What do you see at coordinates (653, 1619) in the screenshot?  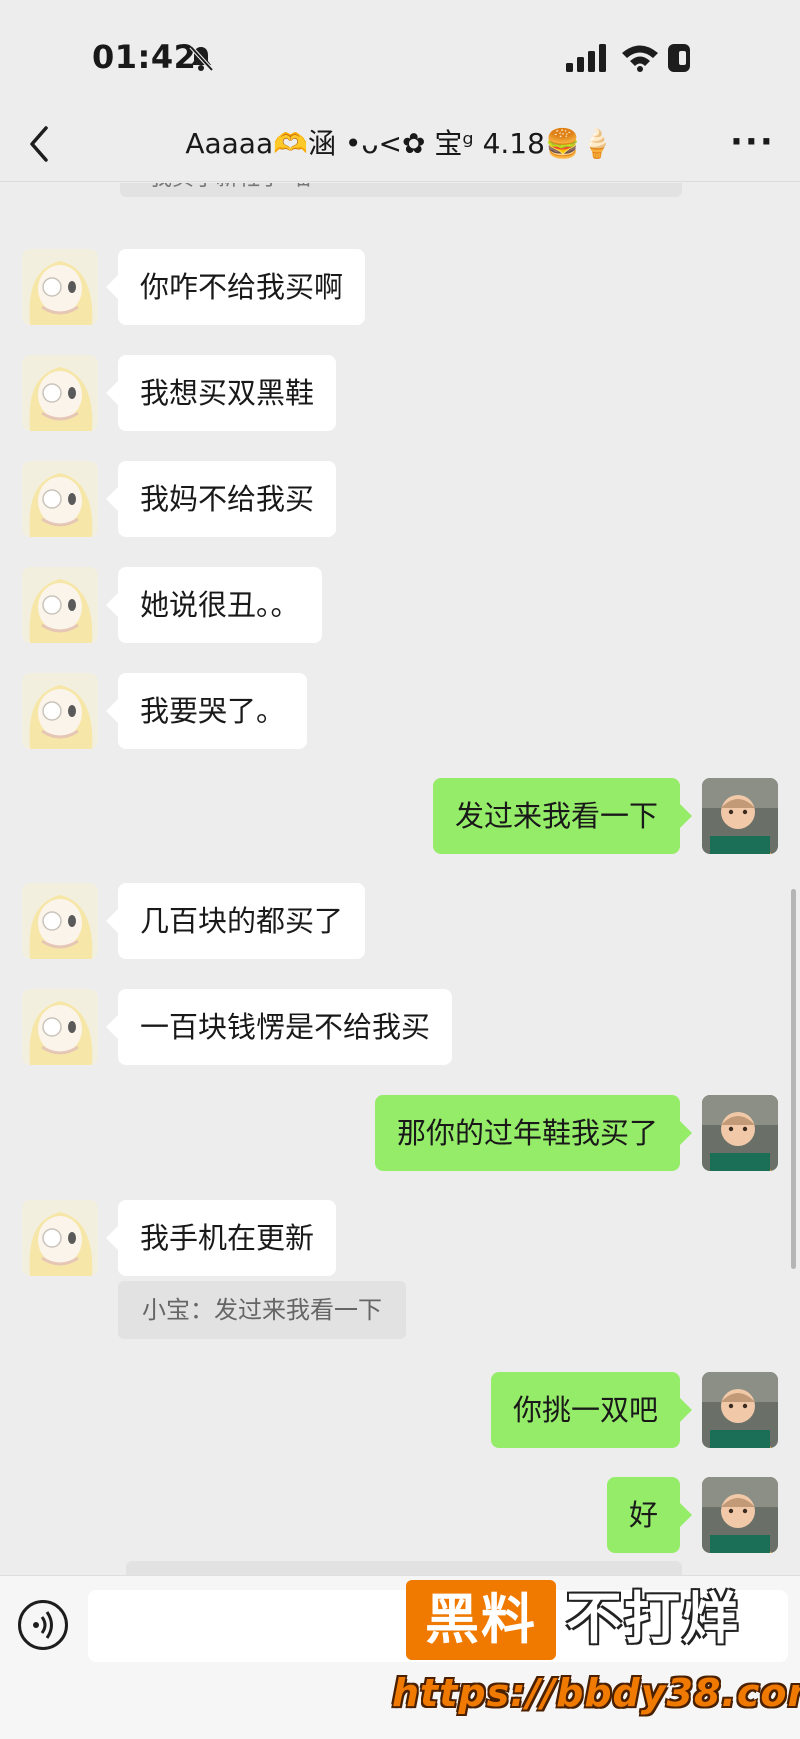 I see `watermark-text: 不打烊` at bounding box center [653, 1619].